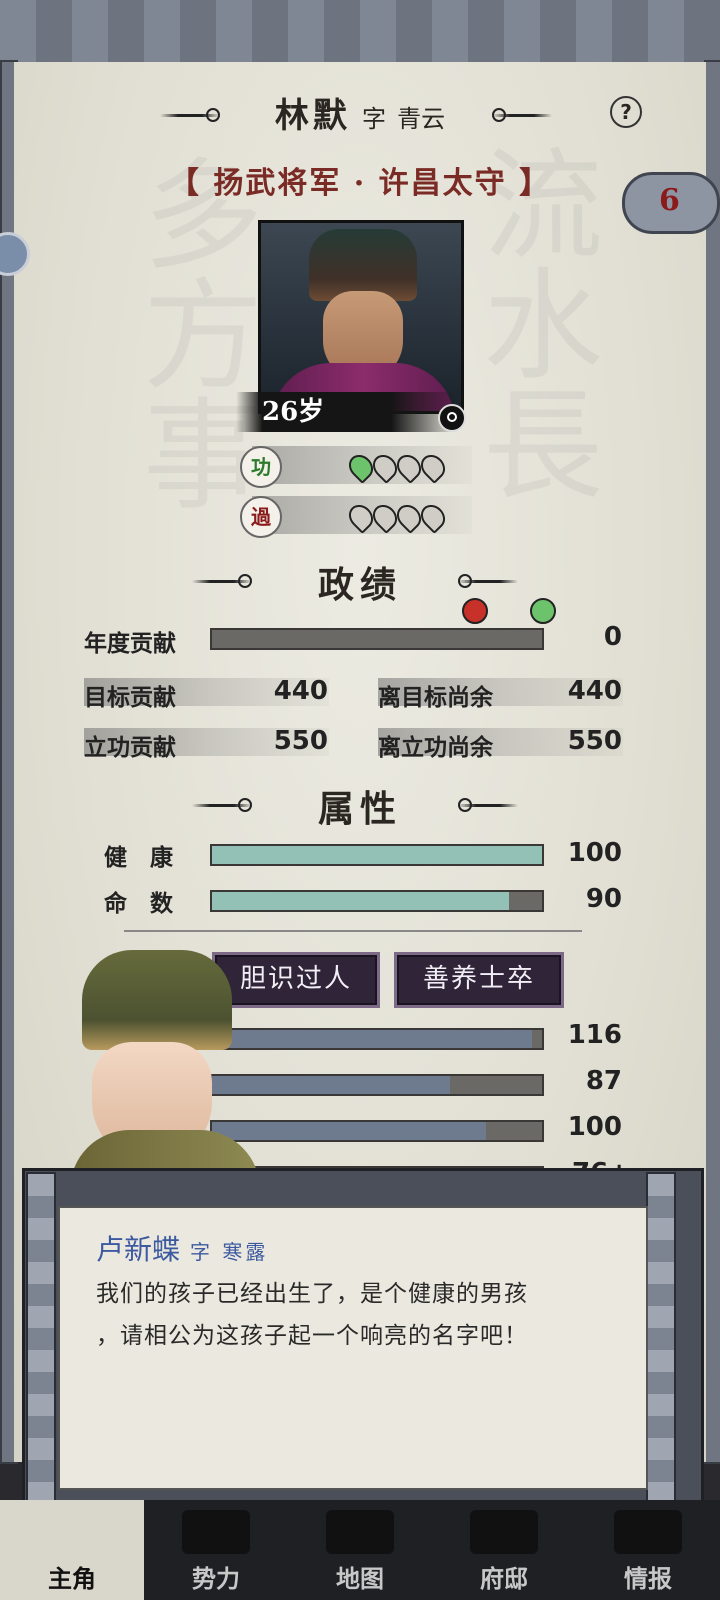  I want to click on health-value: 100, so click(594, 853).